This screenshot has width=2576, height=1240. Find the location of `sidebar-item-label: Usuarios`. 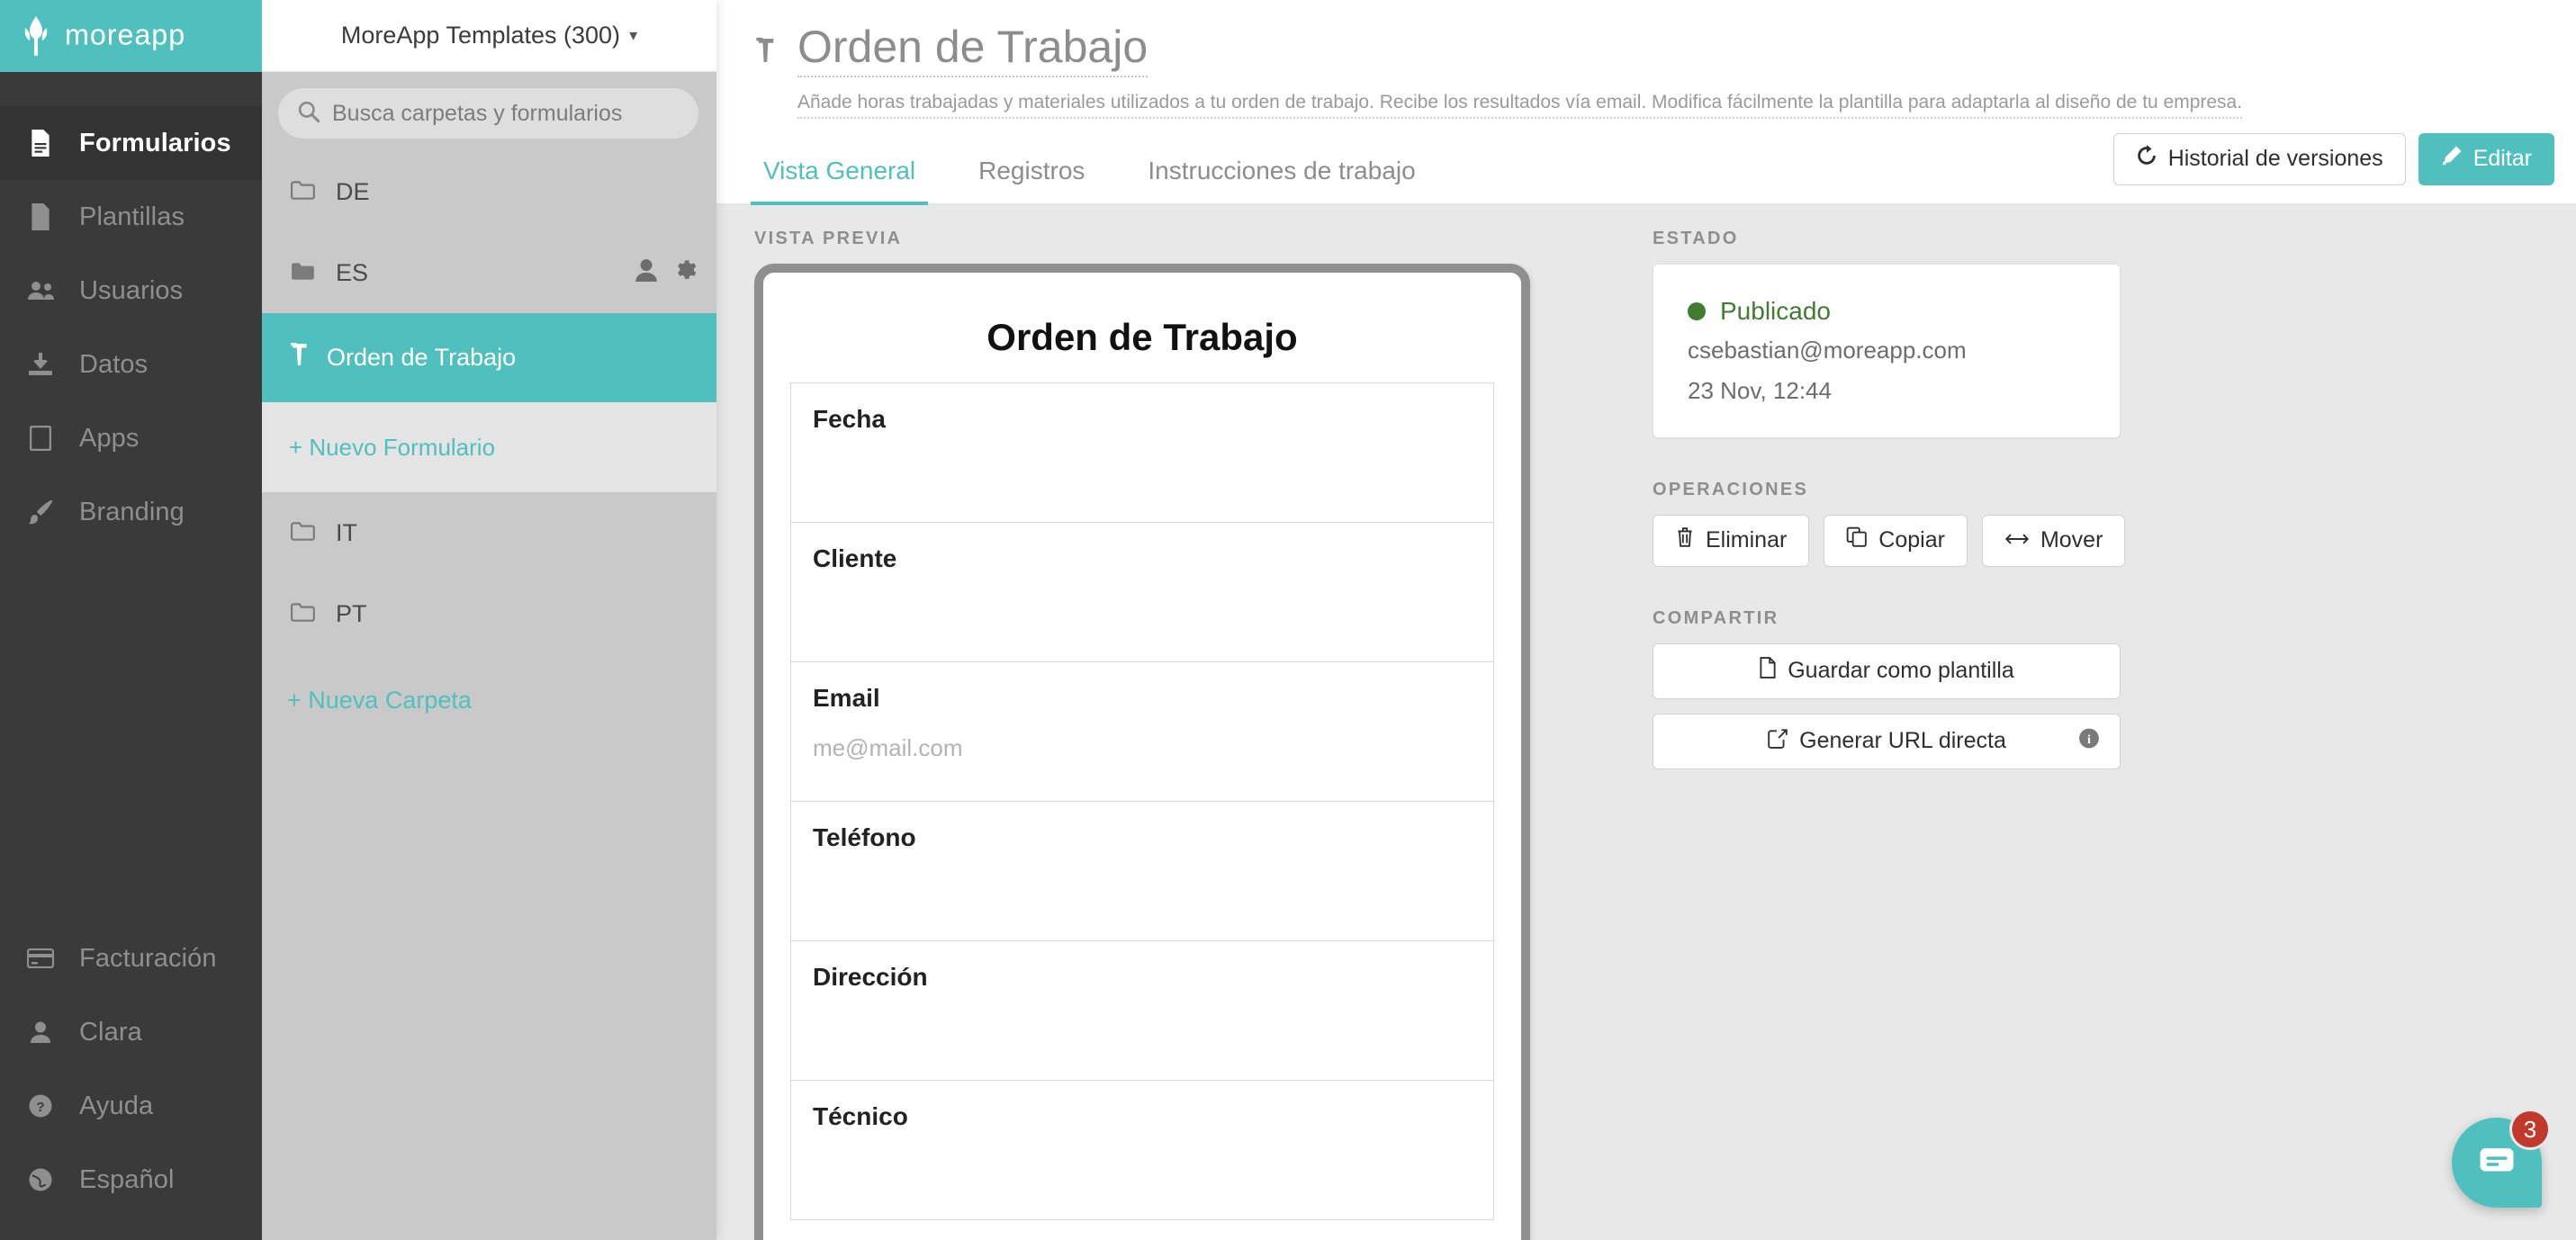

sidebar-item-label: Usuarios is located at coordinates (131, 290).